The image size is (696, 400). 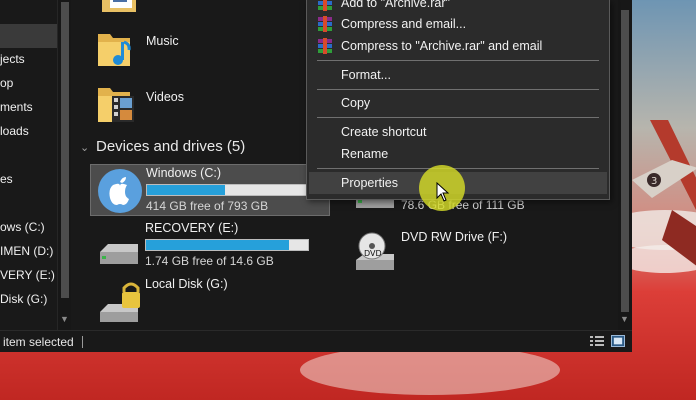 I want to click on nav-item-recovery-e: VERY (E:), so click(x=28, y=275).